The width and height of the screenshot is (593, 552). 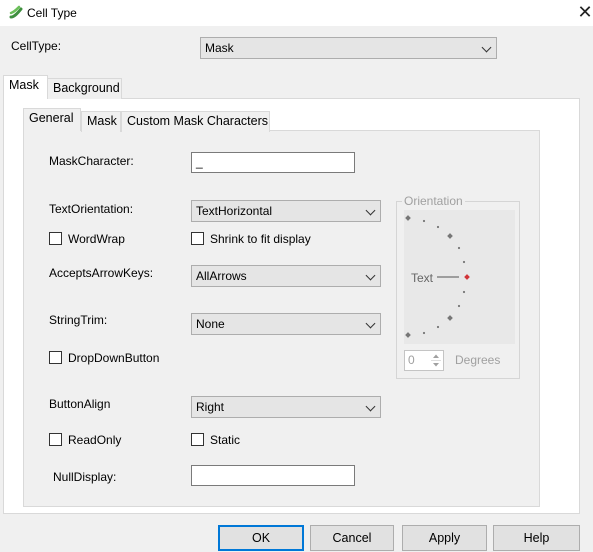 What do you see at coordinates (352, 538) in the screenshot?
I see `cancel-button: Cancel` at bounding box center [352, 538].